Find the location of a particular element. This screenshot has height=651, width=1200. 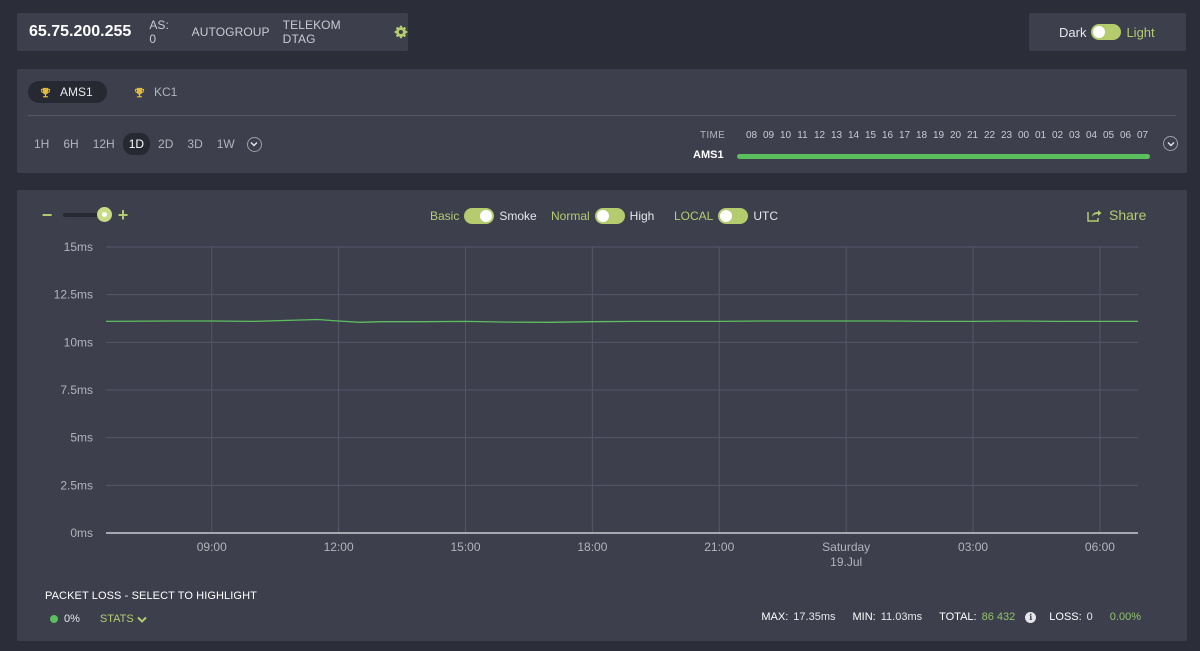

y-tick-label: 10ms is located at coordinates (78, 342).